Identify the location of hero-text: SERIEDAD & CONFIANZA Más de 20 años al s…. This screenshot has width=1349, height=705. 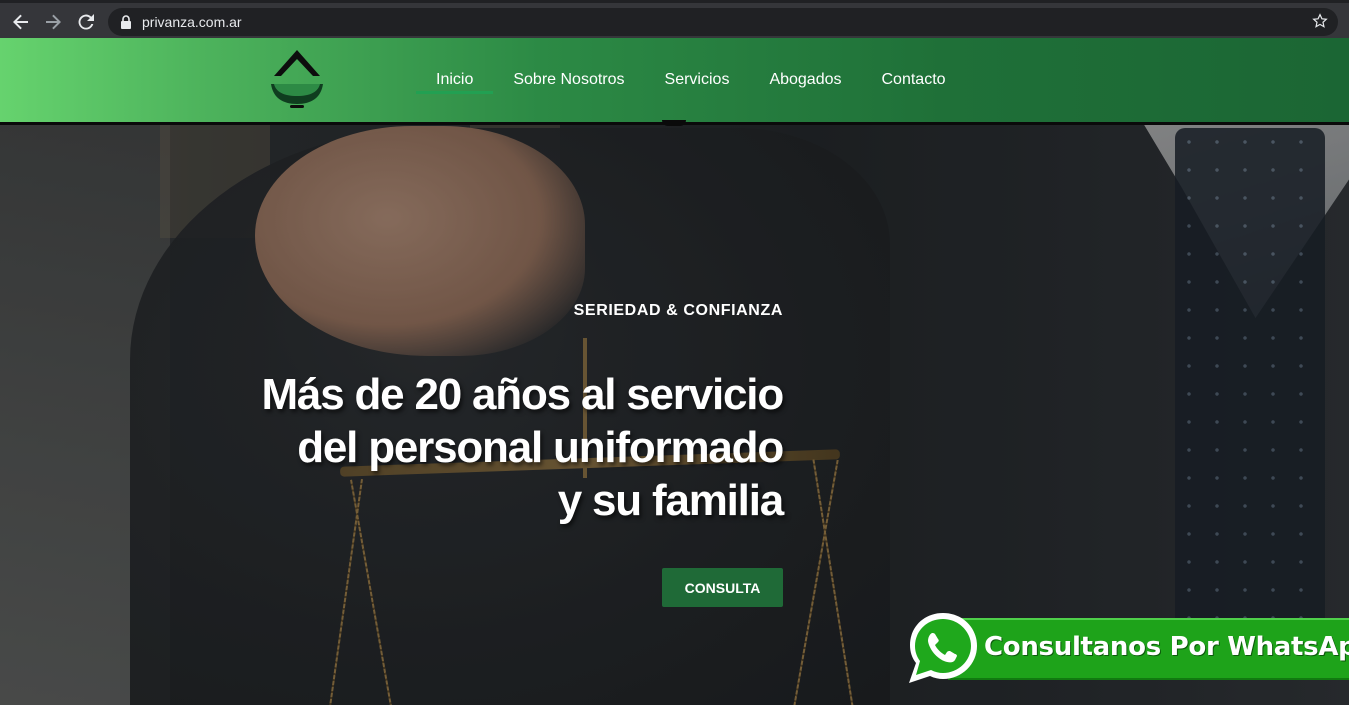
(522, 414).